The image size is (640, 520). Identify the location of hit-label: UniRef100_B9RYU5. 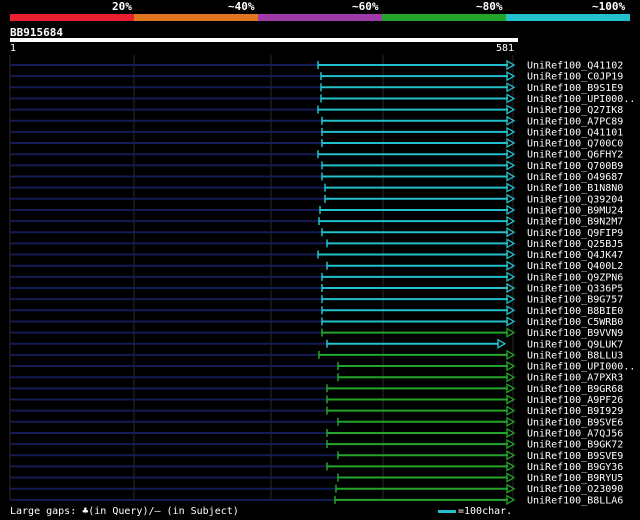
(575, 478).